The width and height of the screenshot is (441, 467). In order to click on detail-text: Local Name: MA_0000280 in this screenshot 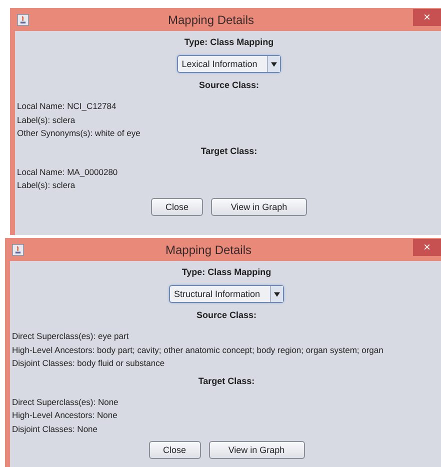, I will do `click(68, 172)`.